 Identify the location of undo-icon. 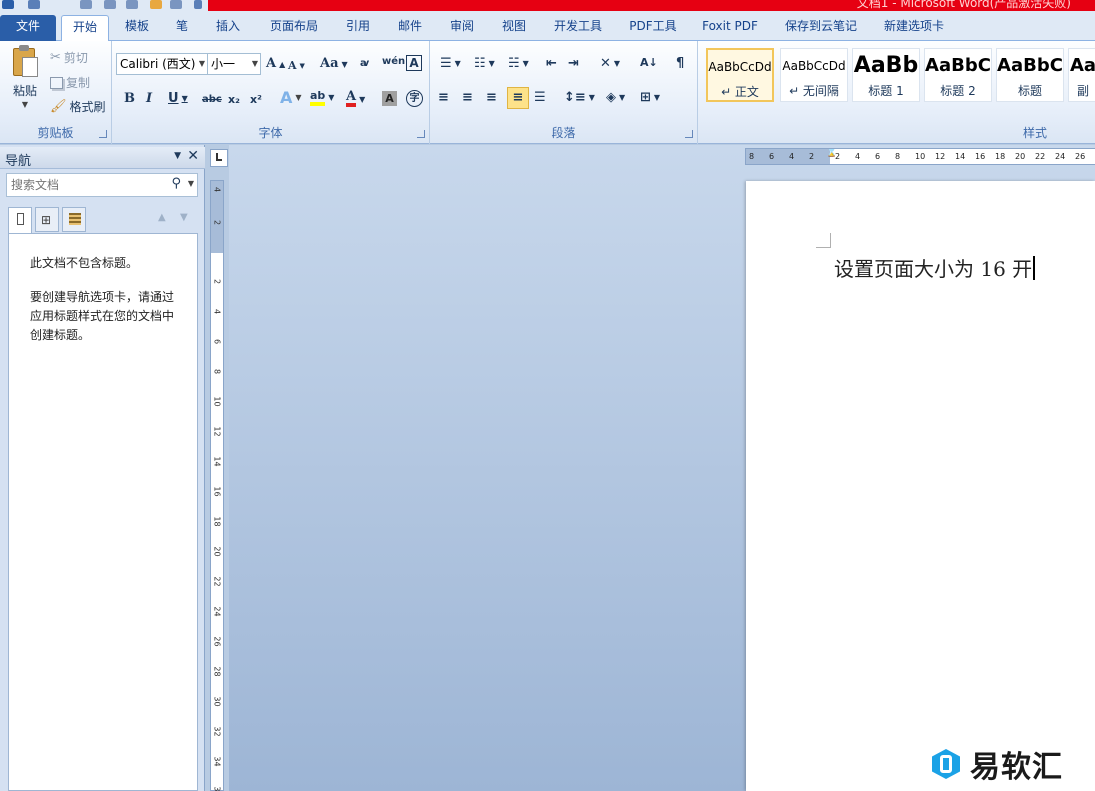
(86, 4).